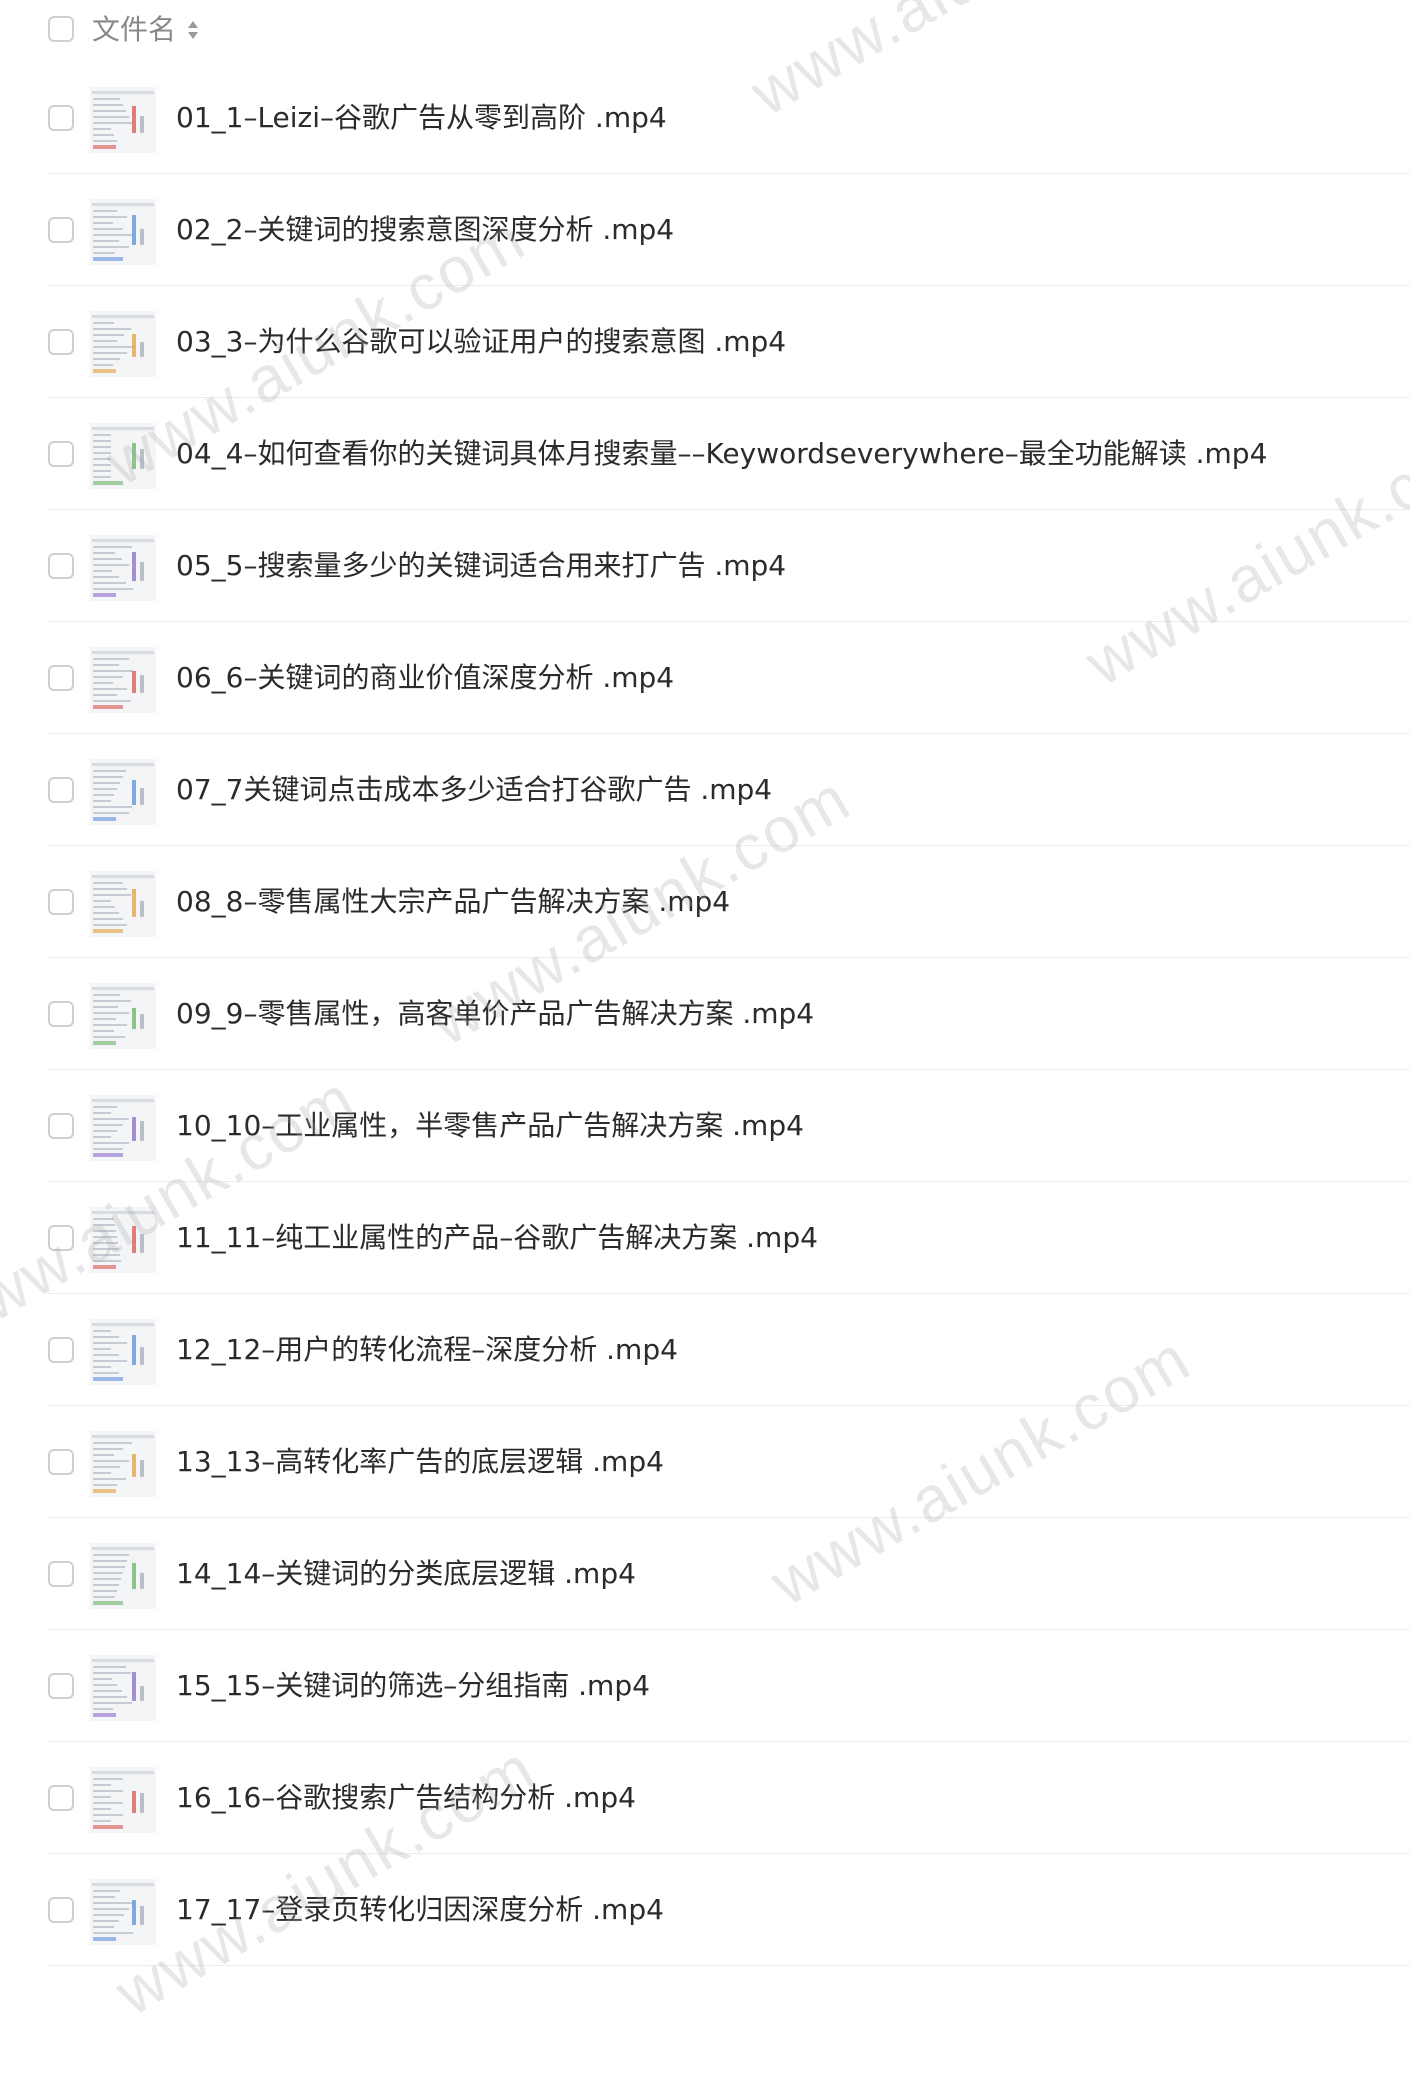 This screenshot has height=2082, width=1410. What do you see at coordinates (705, 1350) in the screenshot?
I see `file-row: 12_12–用户的转化流程–深度分析 .mp4` at bounding box center [705, 1350].